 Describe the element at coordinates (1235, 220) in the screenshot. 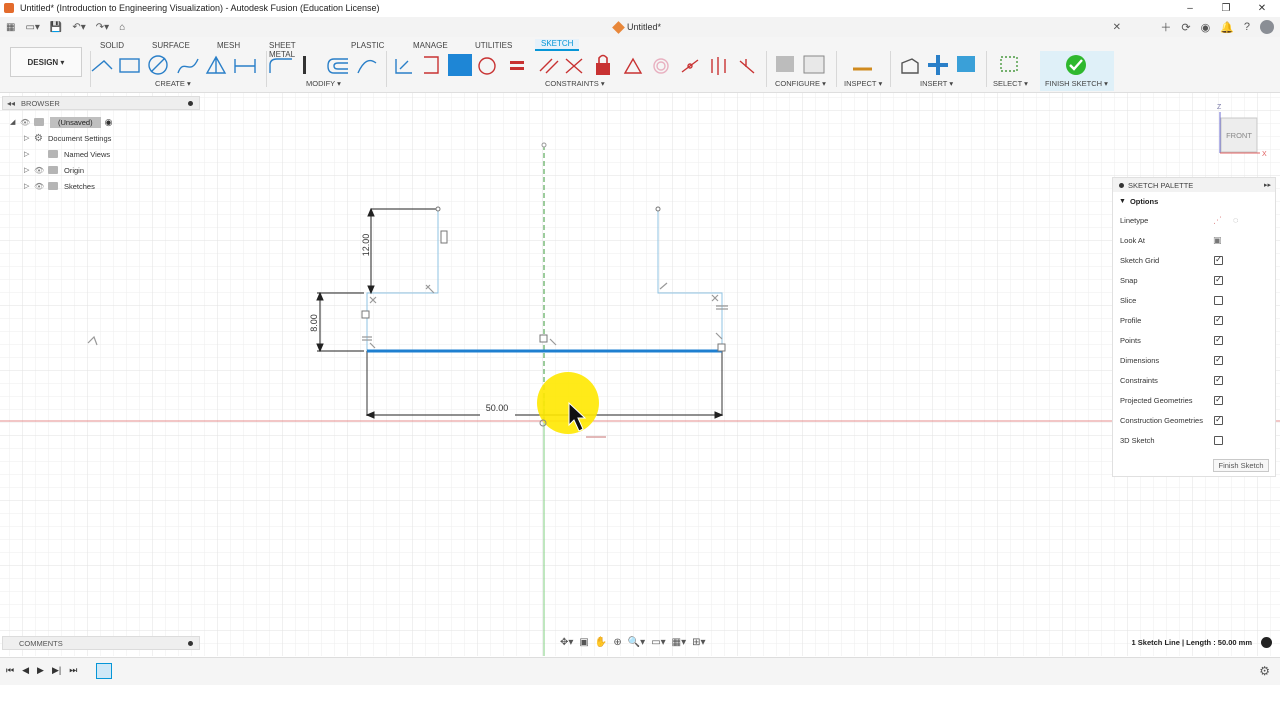

I see `centerline-linetype-icon: ◌` at that location.